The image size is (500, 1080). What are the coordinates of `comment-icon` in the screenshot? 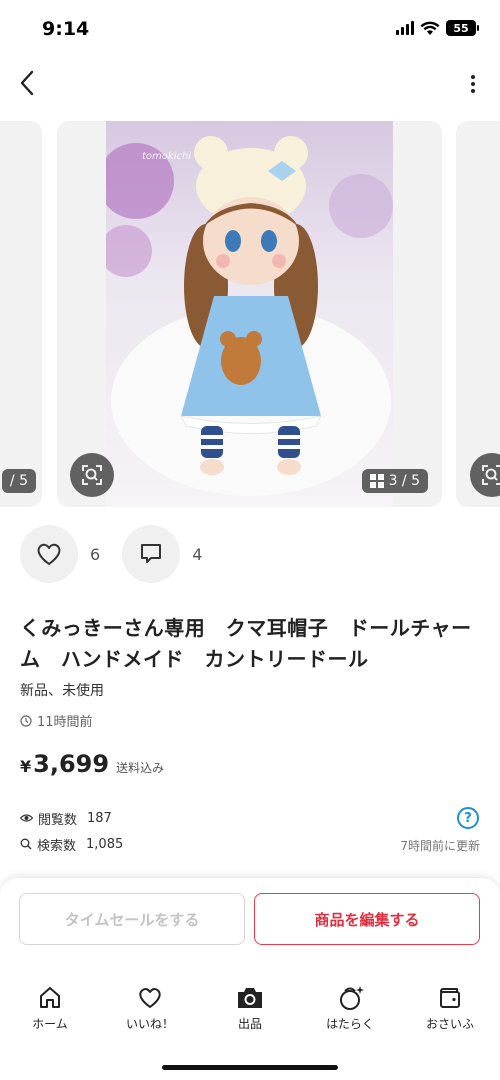 It's located at (151, 553).